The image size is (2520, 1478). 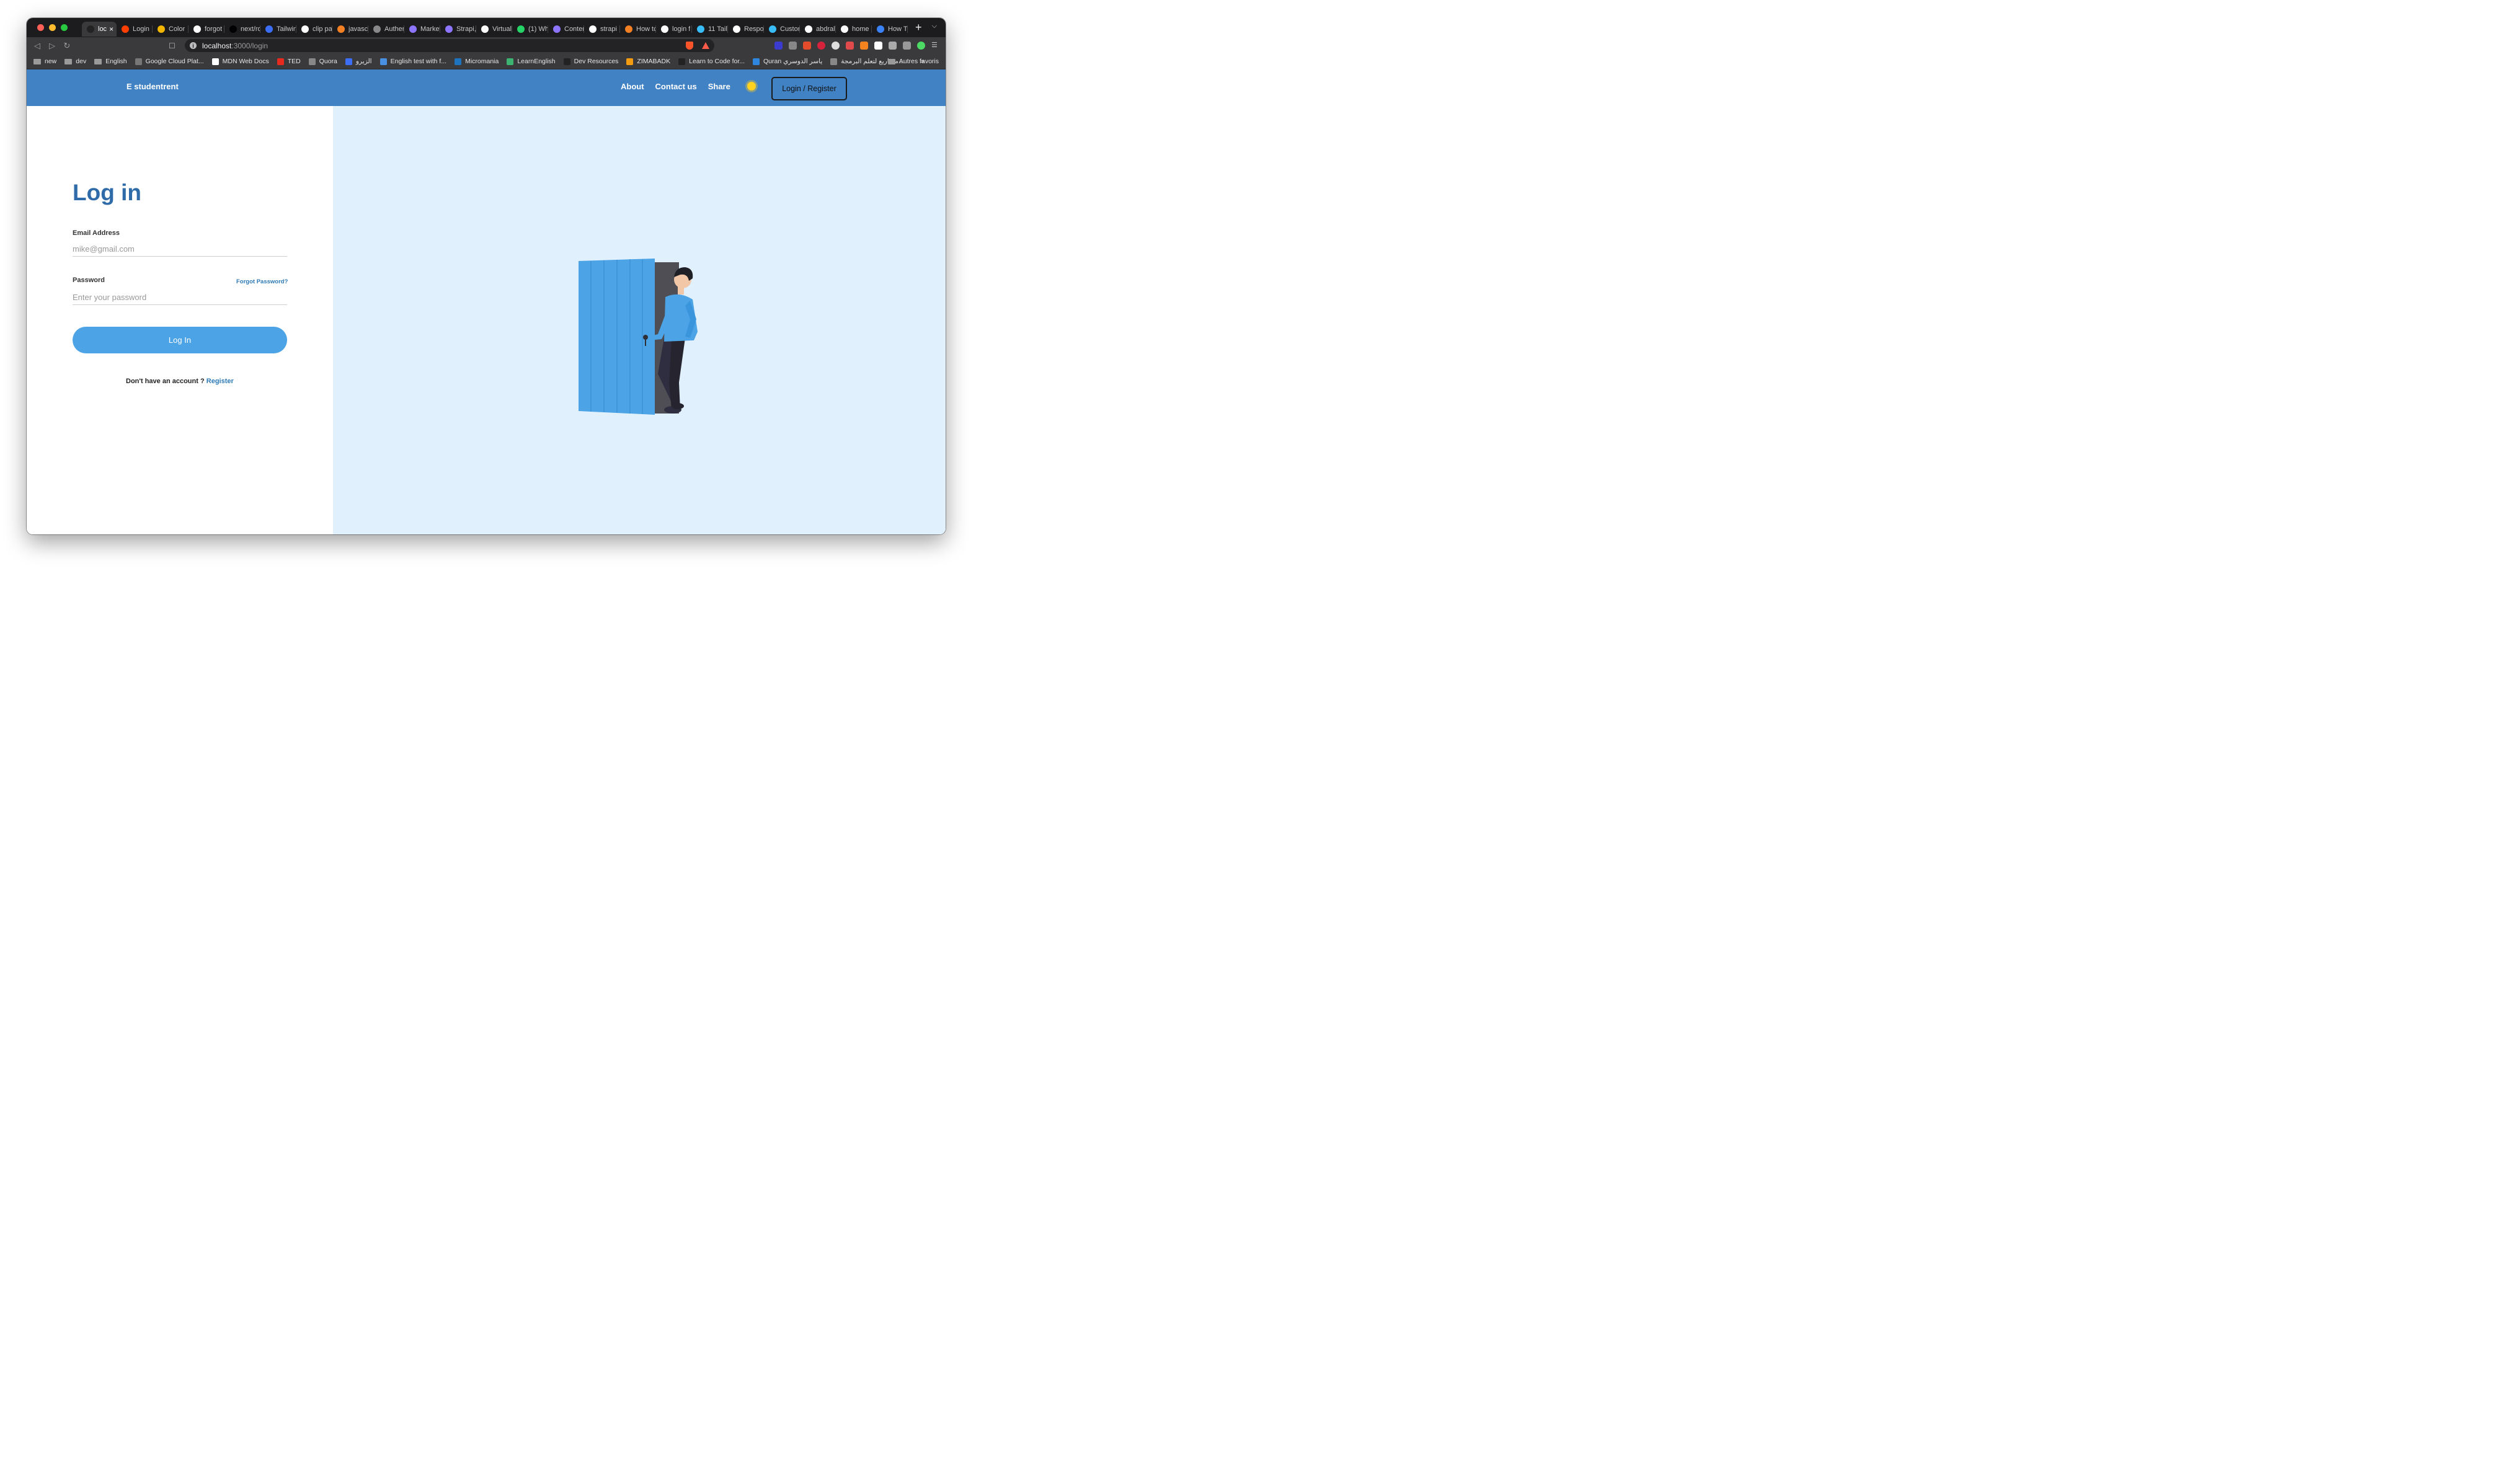 What do you see at coordinates (422, 30) in the screenshot?
I see `browser-tab: Market` at bounding box center [422, 30].